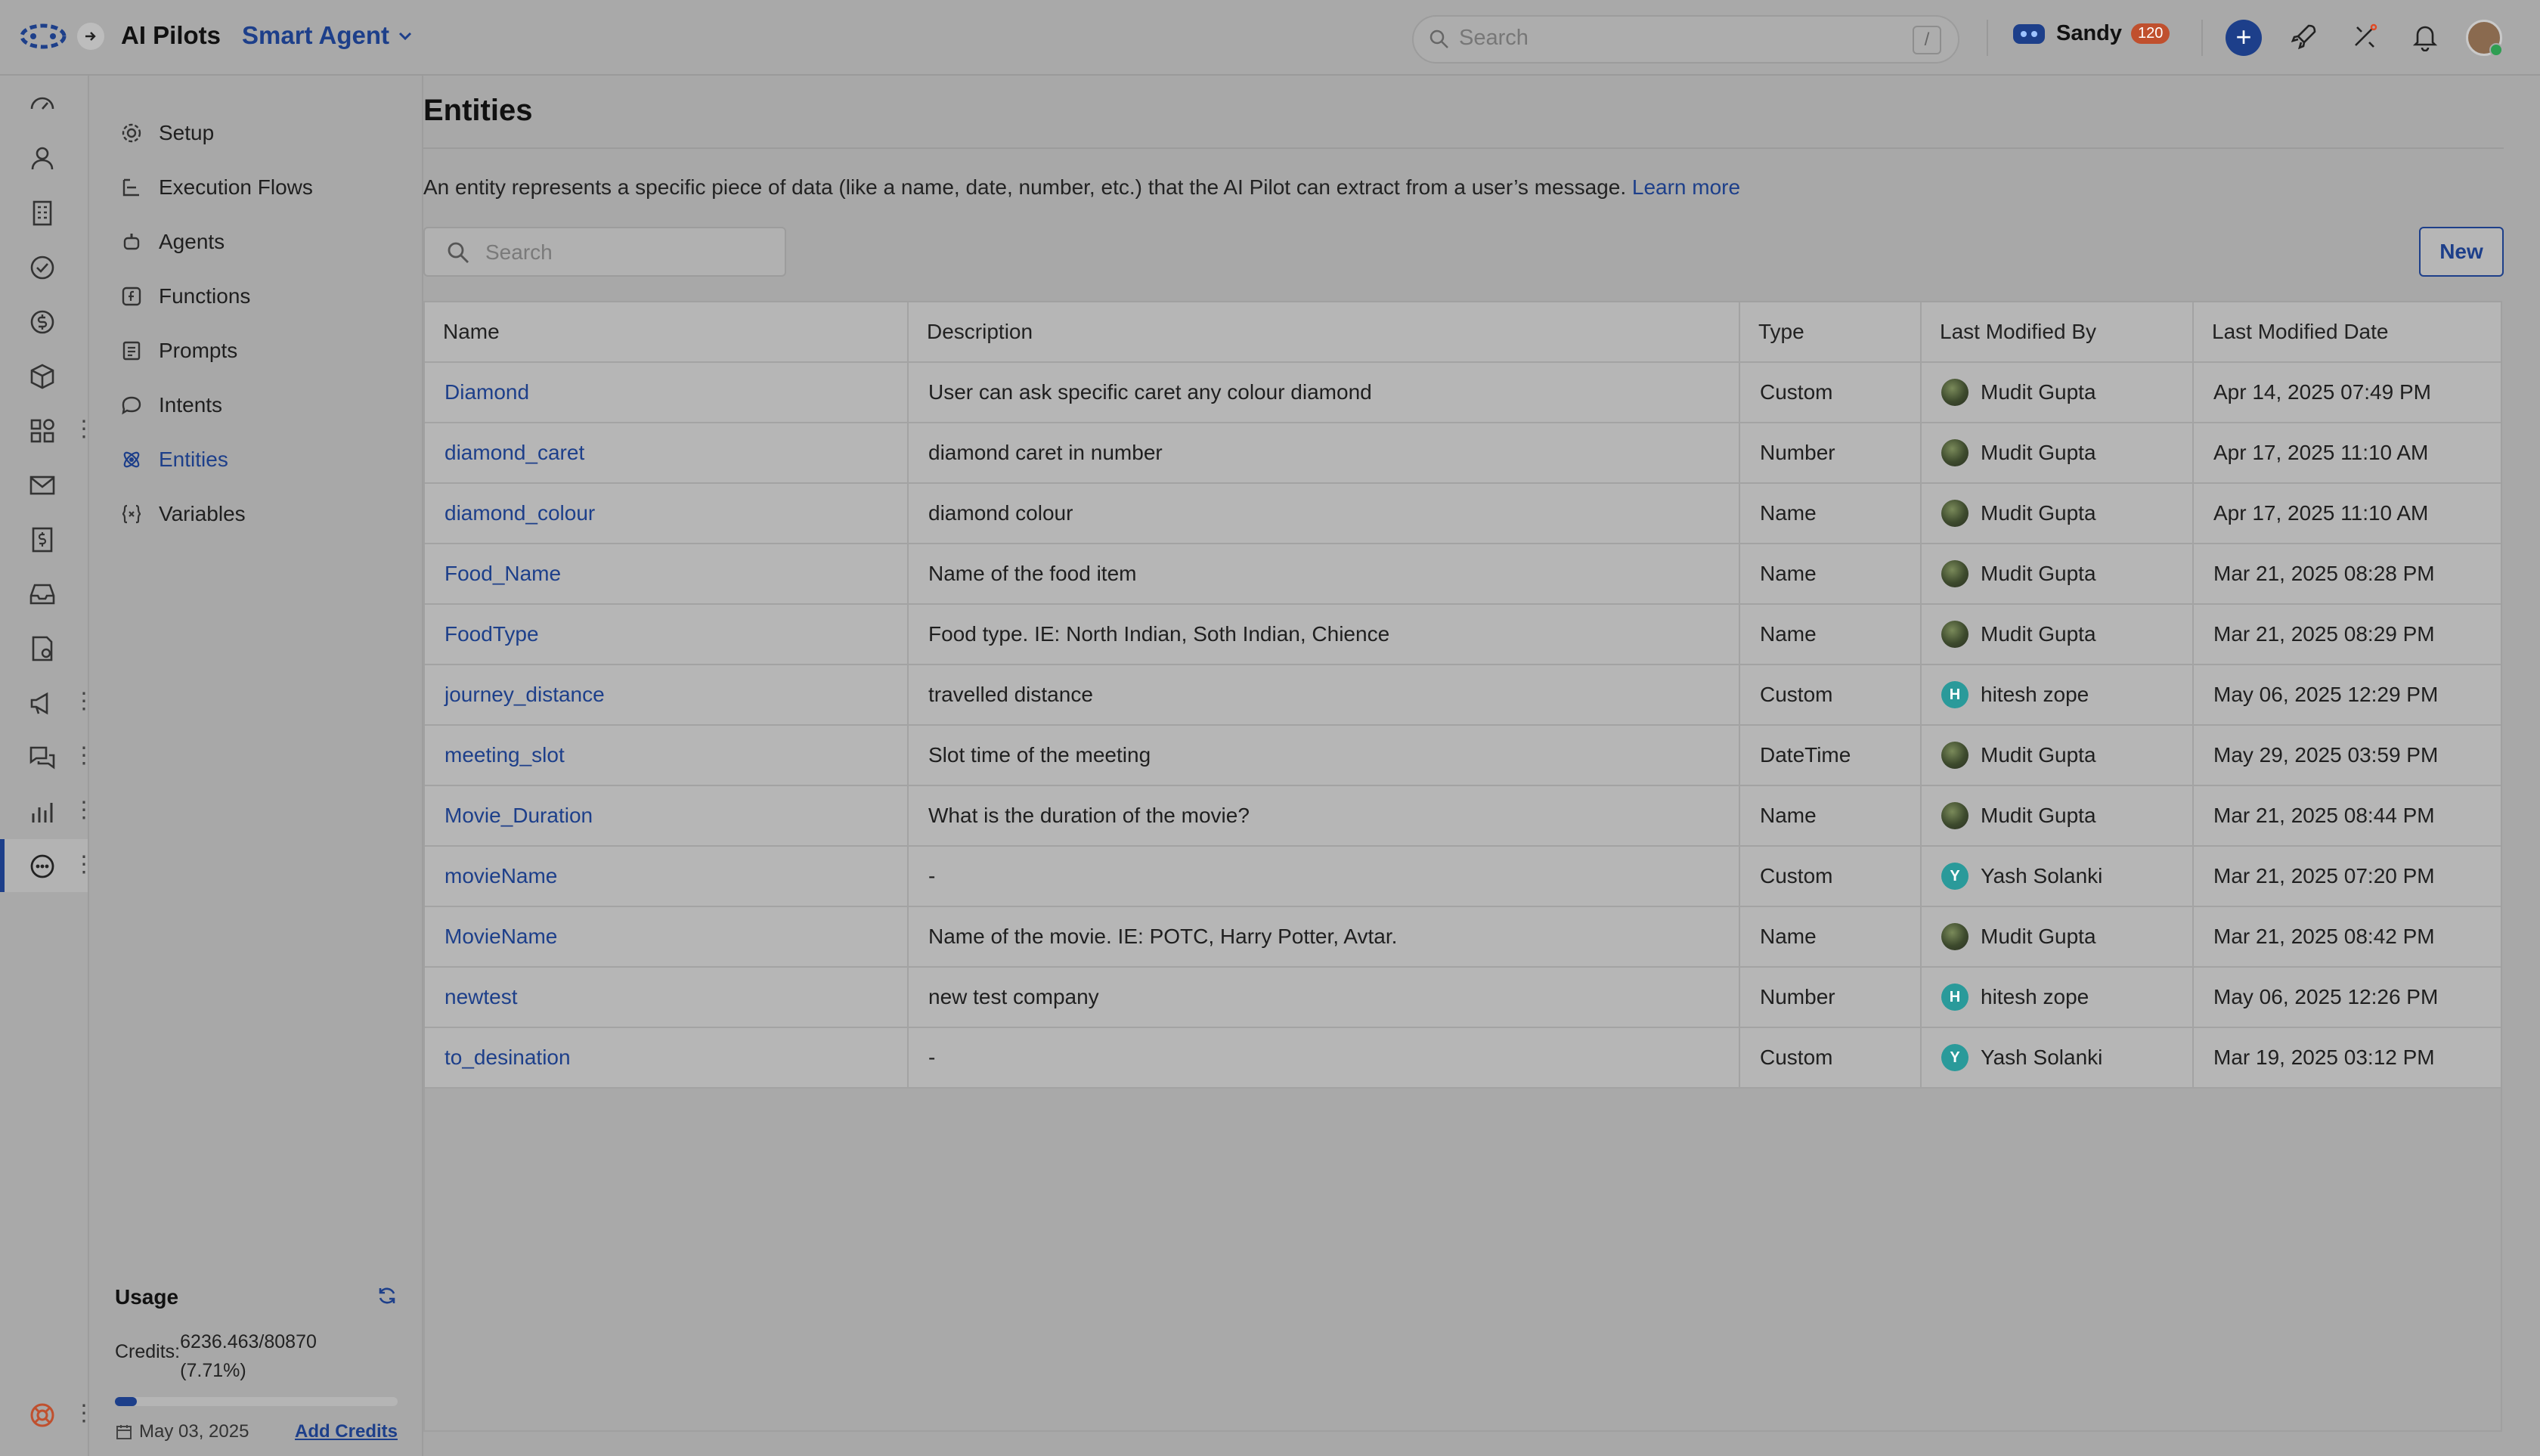 This screenshot has height=1456, width=2540. What do you see at coordinates (193, 459) in the screenshot?
I see `nav-item-label: Entities` at bounding box center [193, 459].